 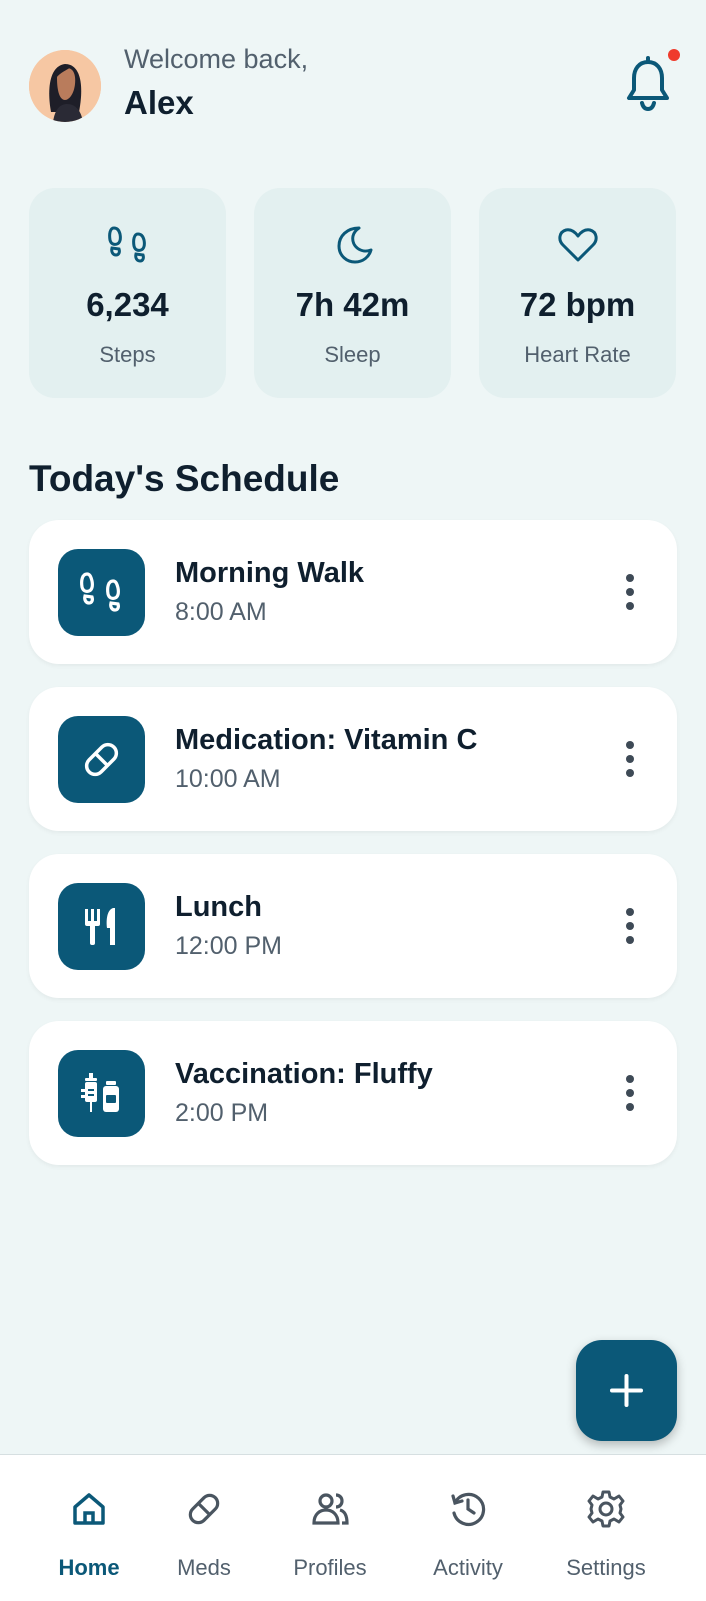 What do you see at coordinates (228, 779) in the screenshot?
I see `schedule-item-time: 10:00 AM` at bounding box center [228, 779].